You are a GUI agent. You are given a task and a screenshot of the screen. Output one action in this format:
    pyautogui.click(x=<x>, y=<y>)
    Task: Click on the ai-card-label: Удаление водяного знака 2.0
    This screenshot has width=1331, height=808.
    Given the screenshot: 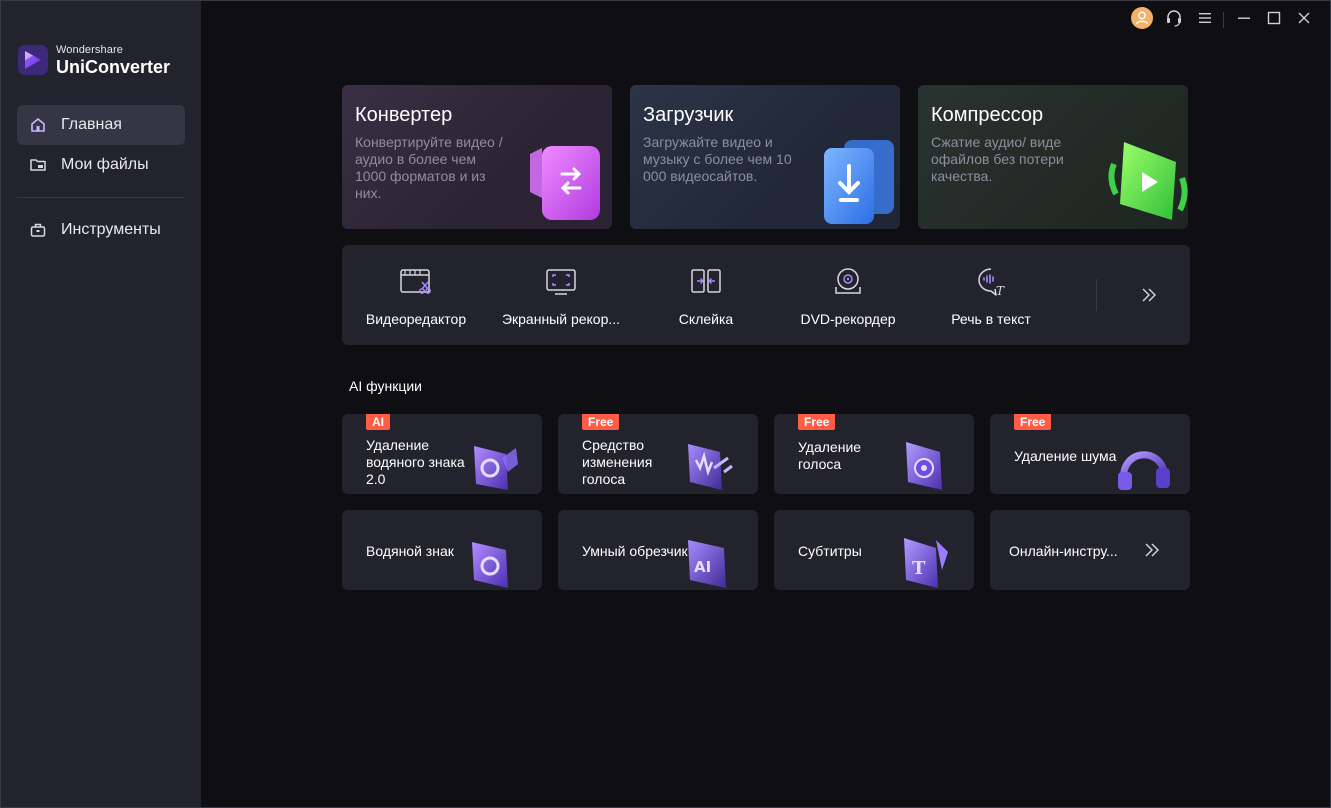 What is the action you would take?
    pyautogui.click(x=415, y=462)
    